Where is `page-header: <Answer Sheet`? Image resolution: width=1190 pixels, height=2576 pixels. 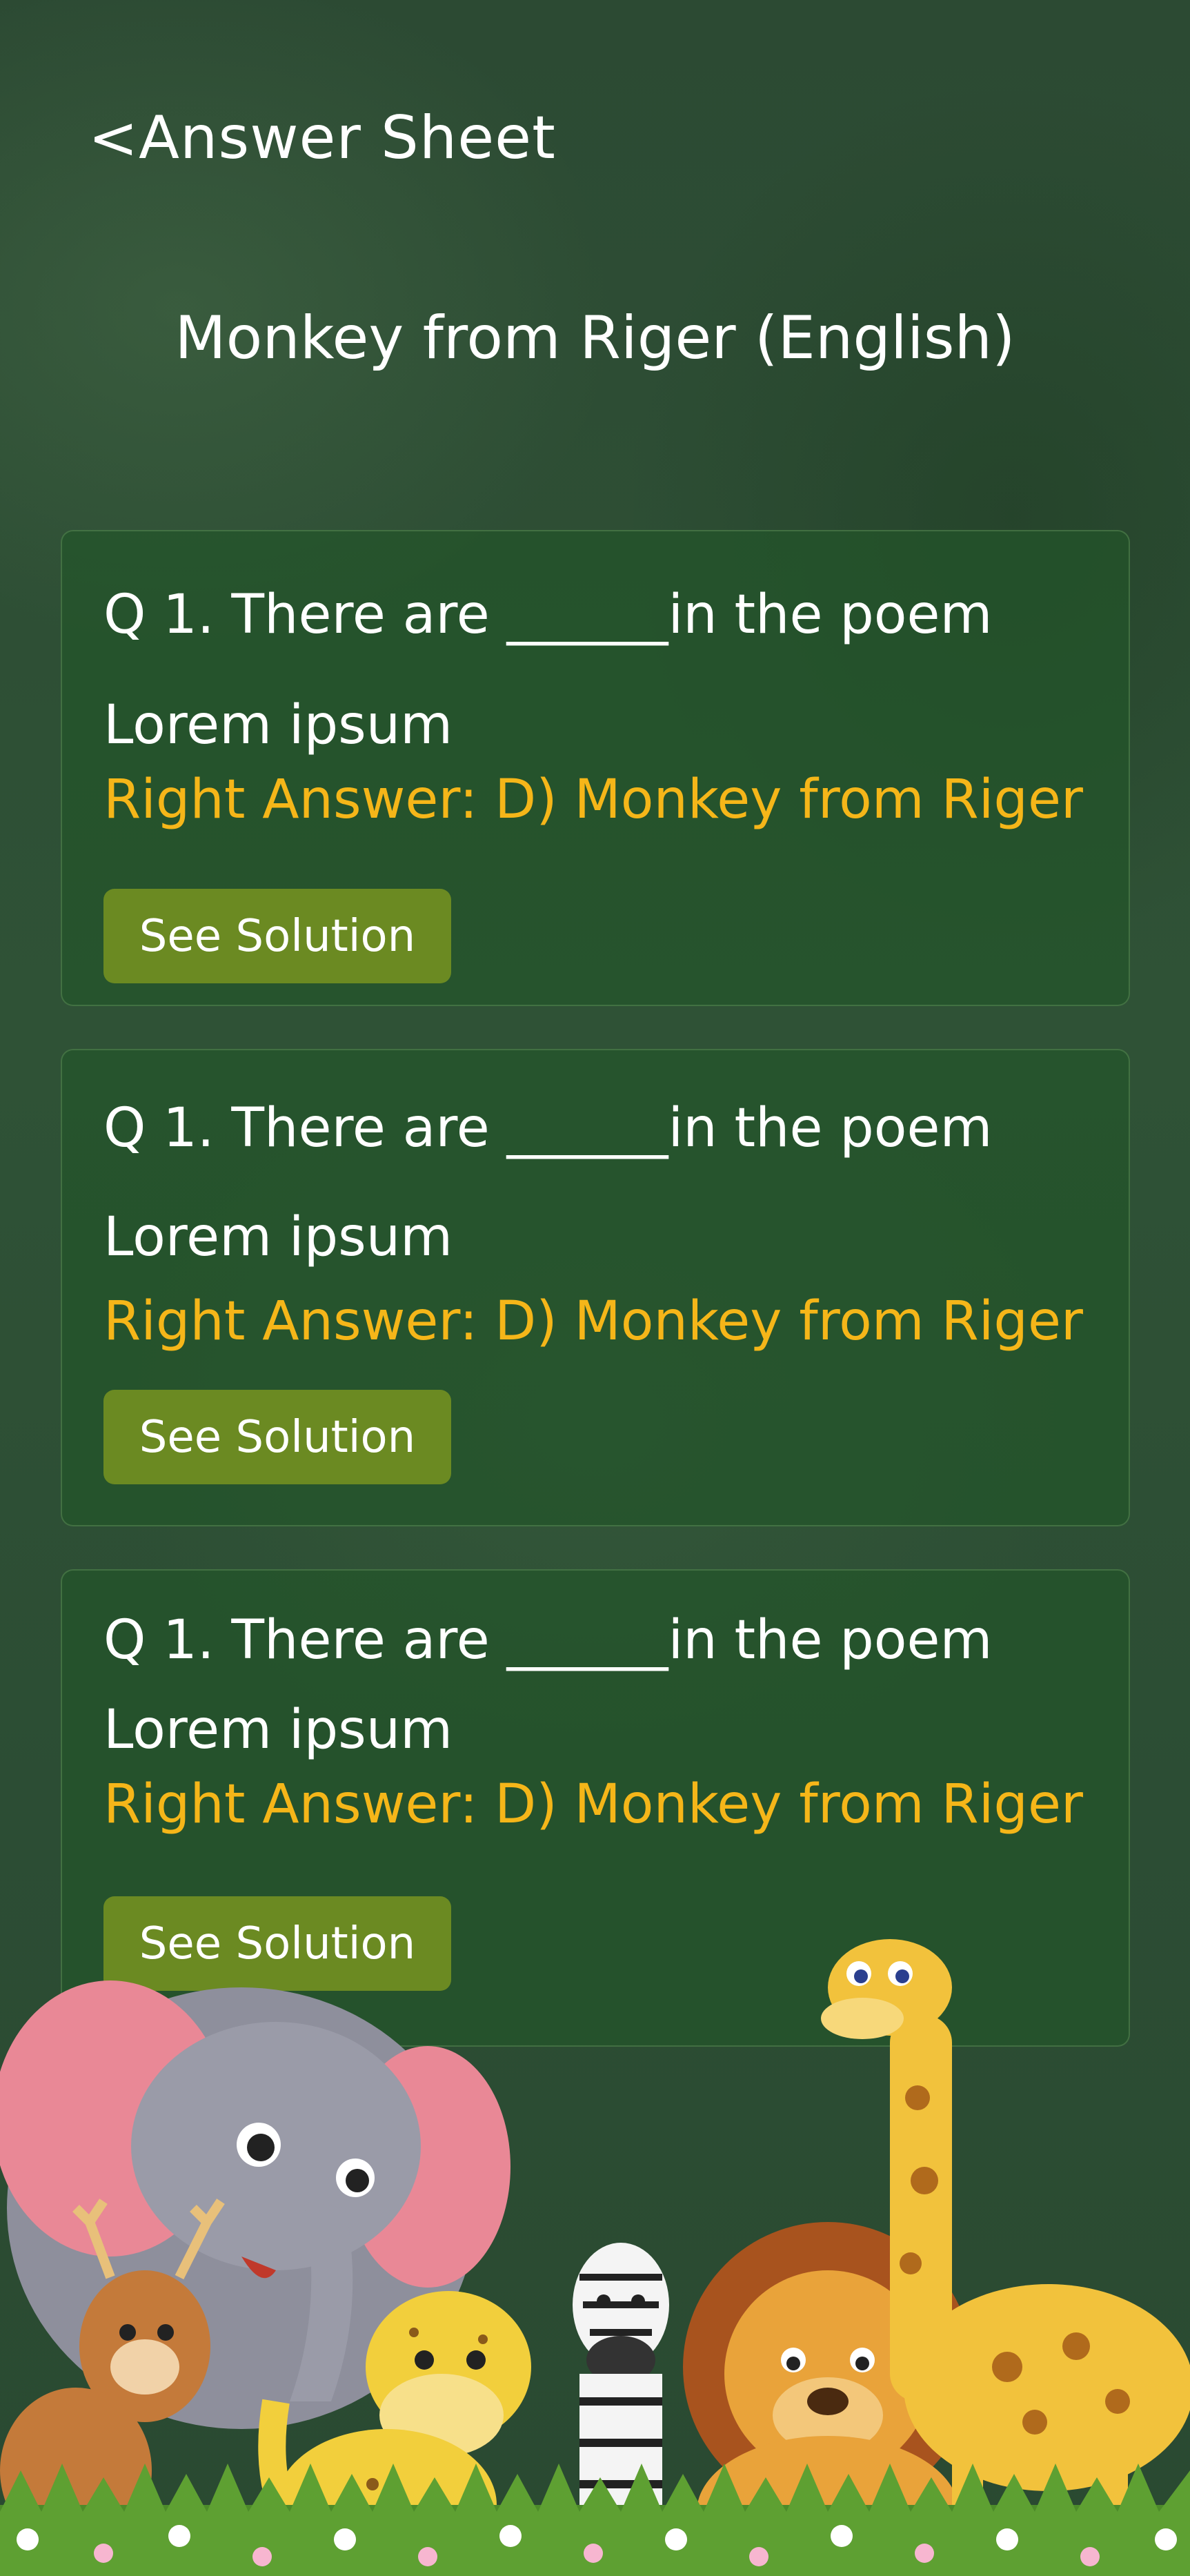
page-header: <Answer Sheet is located at coordinates (322, 138).